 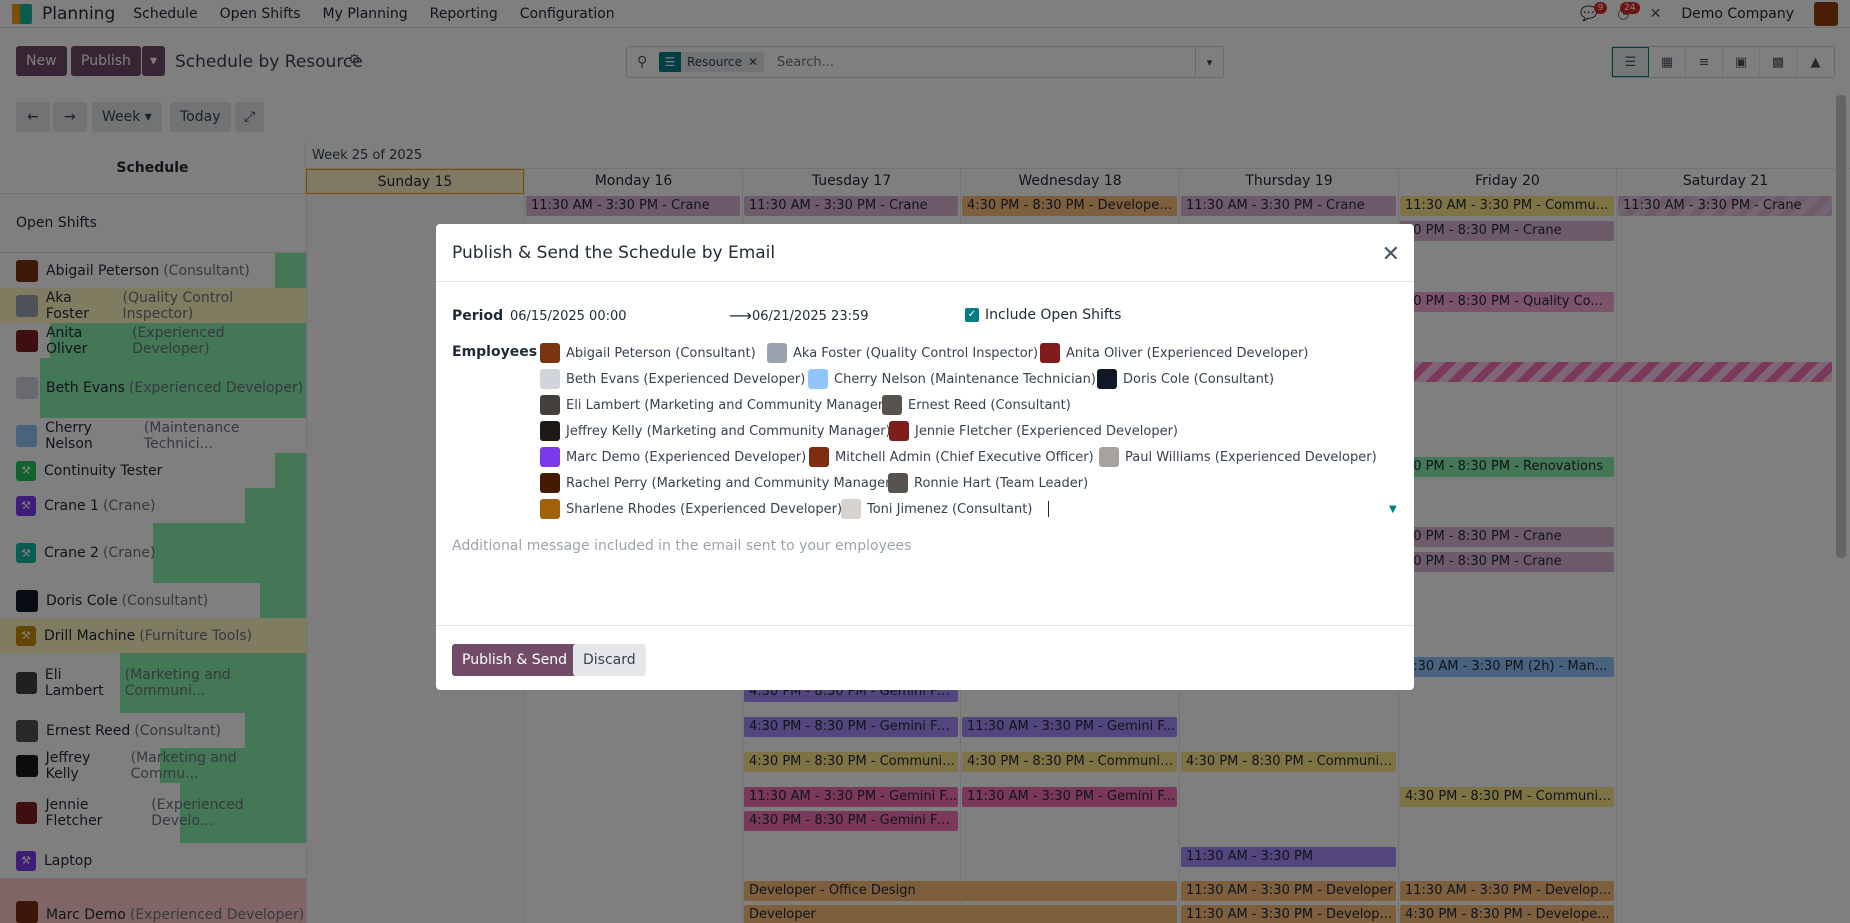 I want to click on close-icon: ✕, so click(x=1391, y=254).